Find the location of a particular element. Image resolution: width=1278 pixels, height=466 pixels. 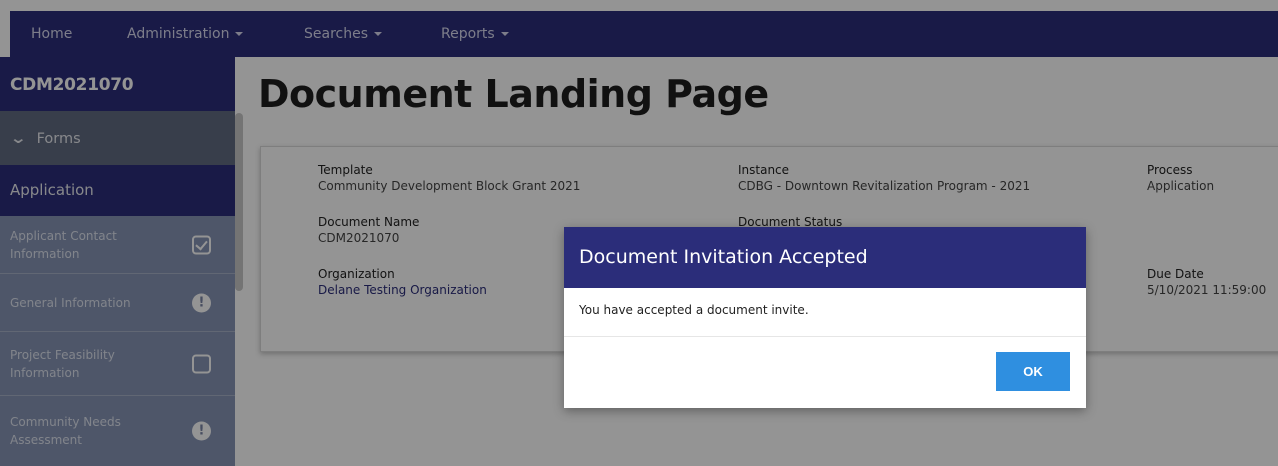

dialog-divider is located at coordinates (825, 336).